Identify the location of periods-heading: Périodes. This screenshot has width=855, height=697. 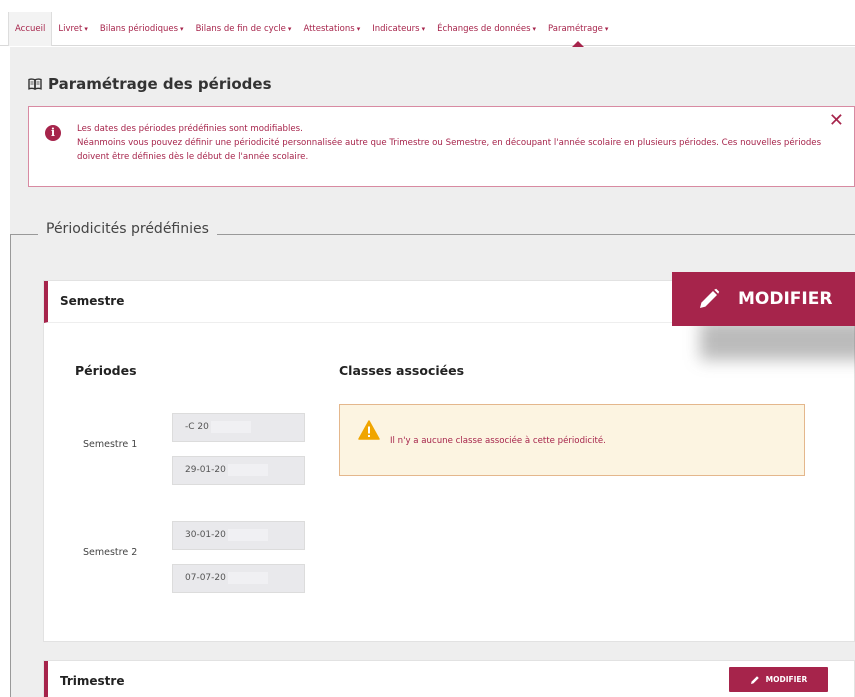
(106, 370).